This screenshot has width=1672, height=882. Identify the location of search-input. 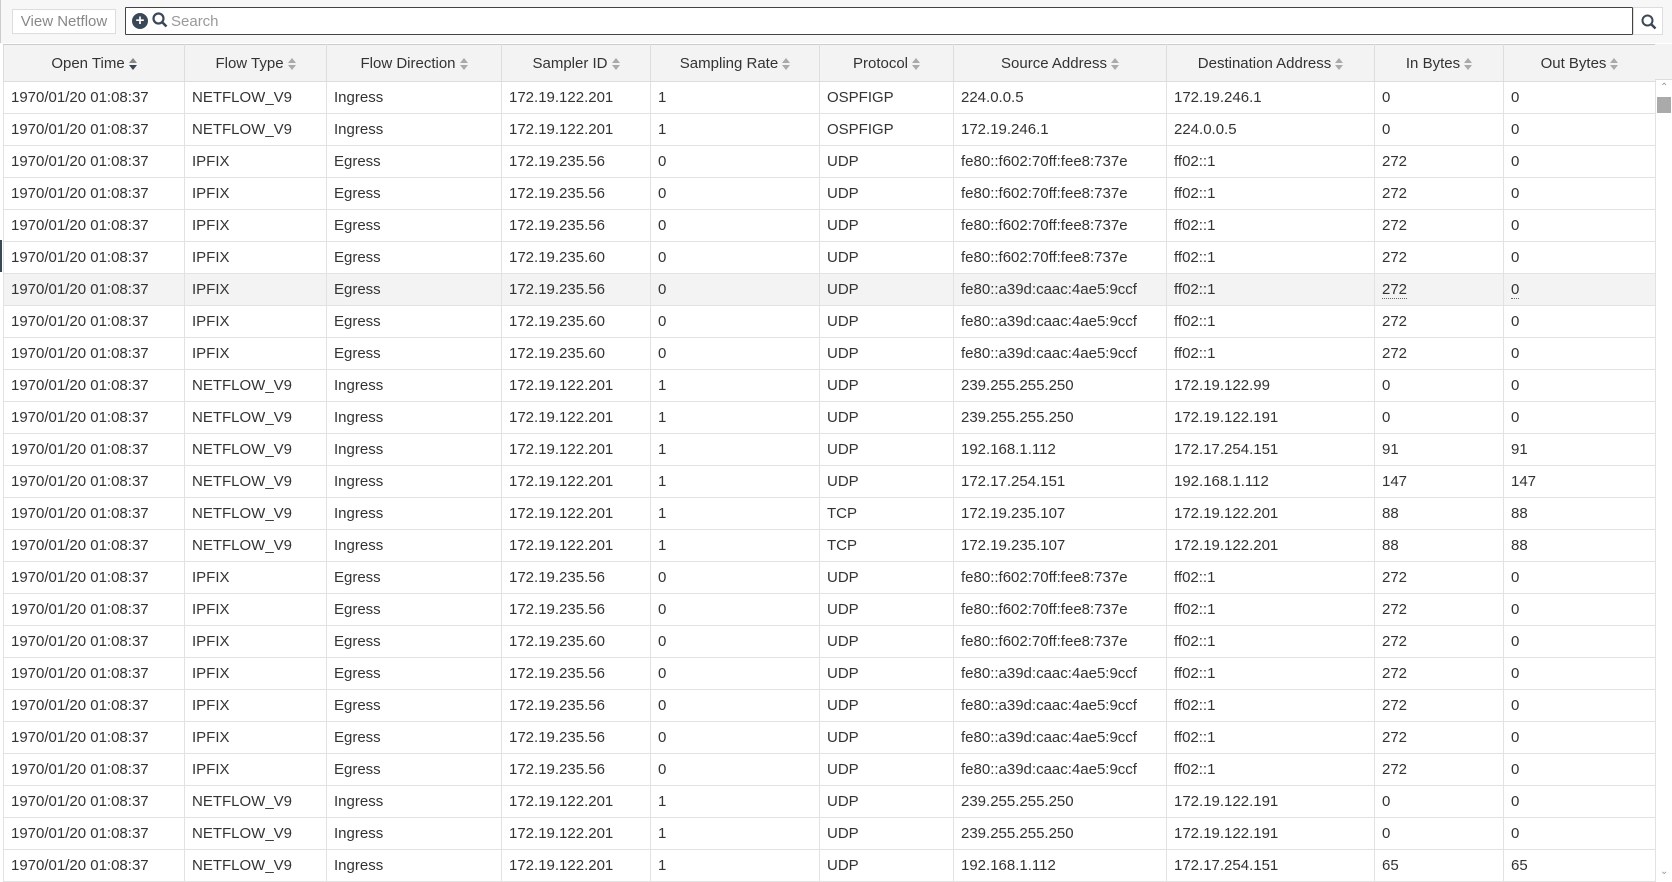
(891, 21).